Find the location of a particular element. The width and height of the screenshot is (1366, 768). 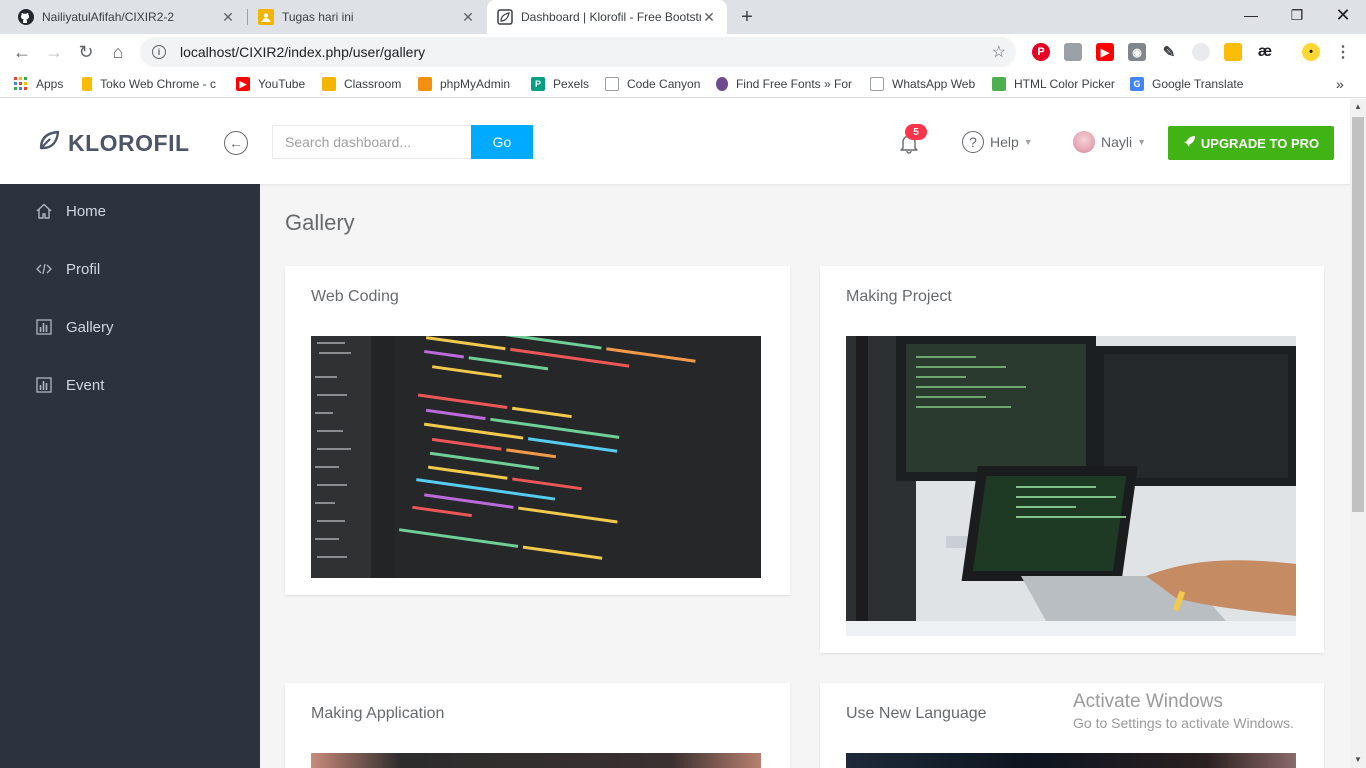

user-dropdown: Nayli ▼ is located at coordinates (1109, 142).